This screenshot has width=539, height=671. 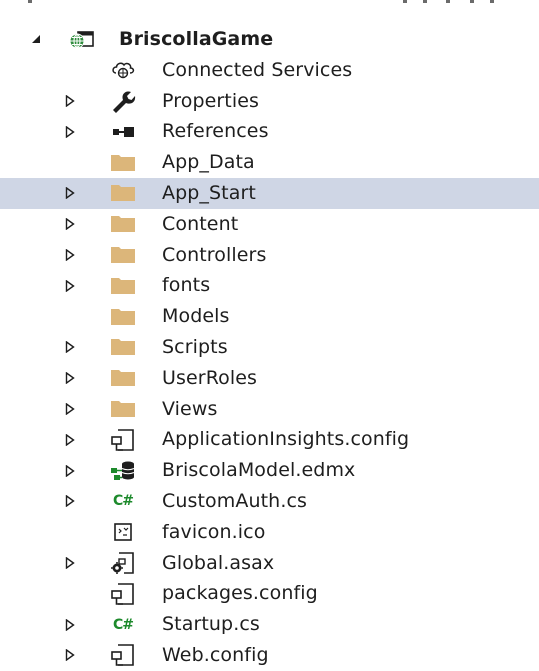 I want to click on wrench-icon, so click(x=123, y=101).